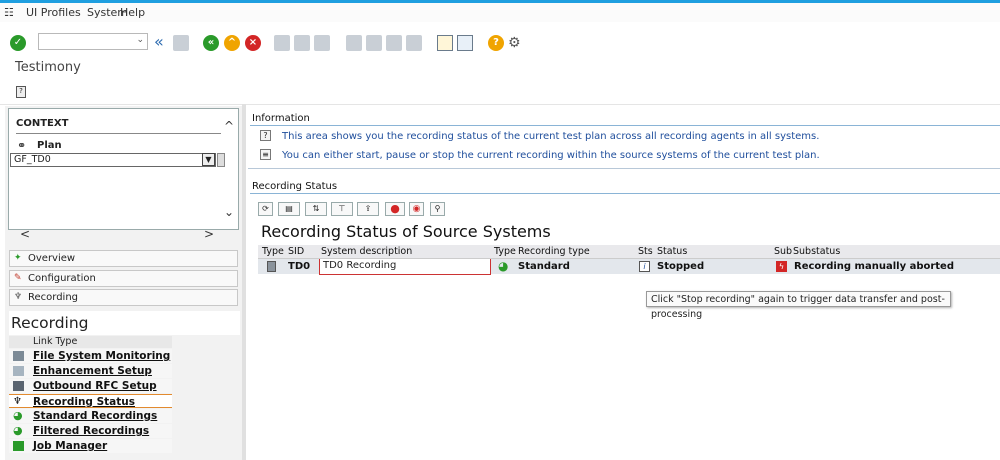 This screenshot has height=460, width=1000. Describe the element at coordinates (93, 41) in the screenshot. I see `command-field: ⌄` at that location.